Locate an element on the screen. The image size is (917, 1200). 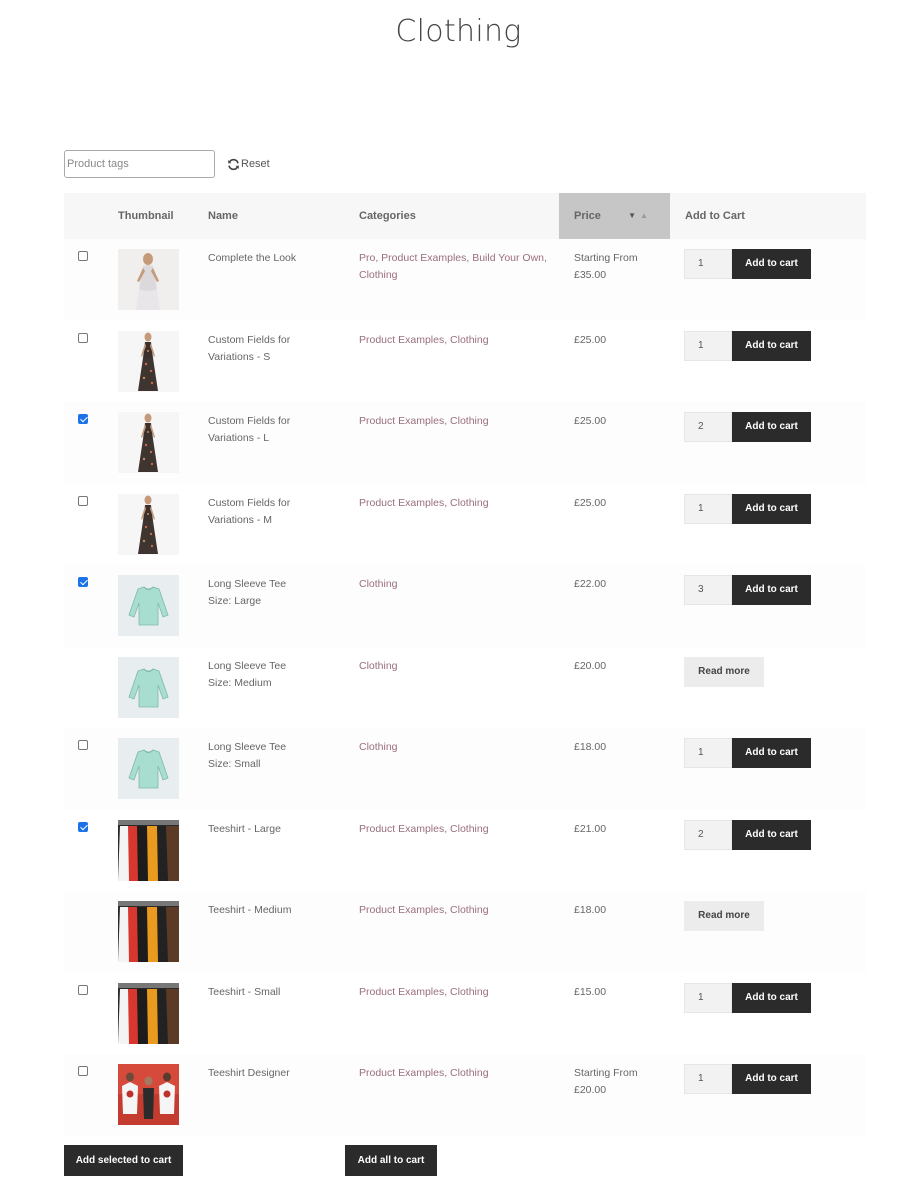
product-name: Teeshirt Designer is located at coordinates (268, 1073).